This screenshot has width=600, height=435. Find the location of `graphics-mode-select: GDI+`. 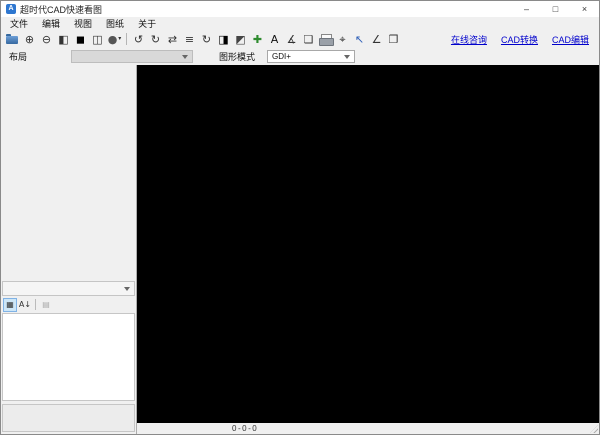

graphics-mode-select: GDI+ is located at coordinates (311, 56).